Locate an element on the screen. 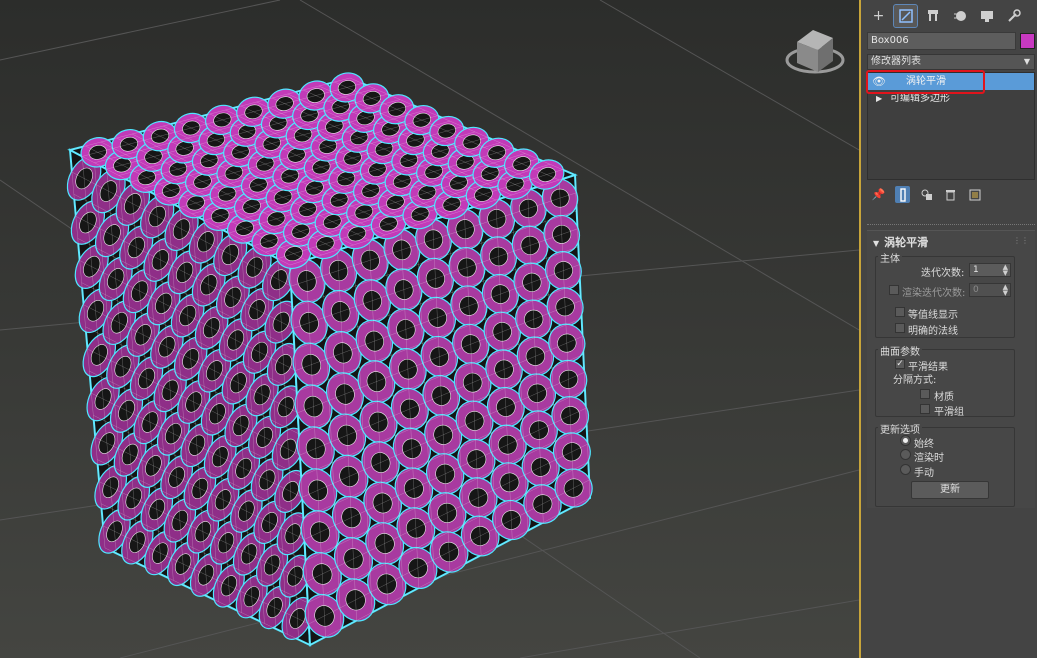  create-tab-icon: + is located at coordinates (878, 16).